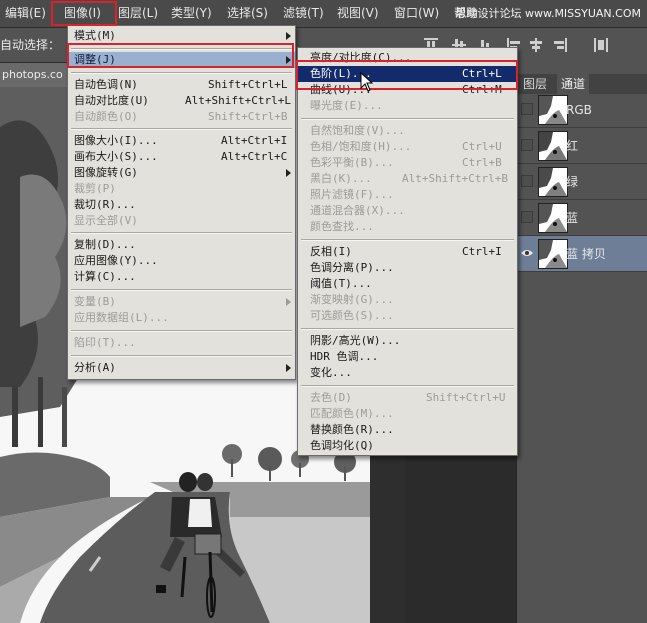 The image size is (647, 623). I want to click on annotation-box-levels, so click(407, 75).